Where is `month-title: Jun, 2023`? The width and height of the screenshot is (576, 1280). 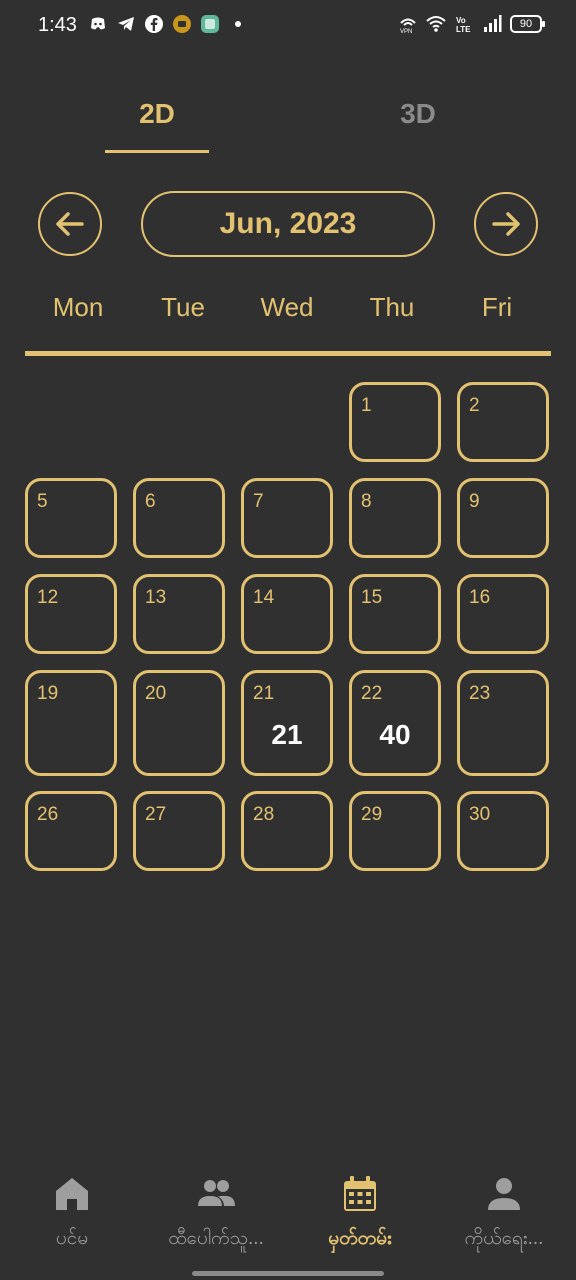 month-title: Jun, 2023 is located at coordinates (288, 224).